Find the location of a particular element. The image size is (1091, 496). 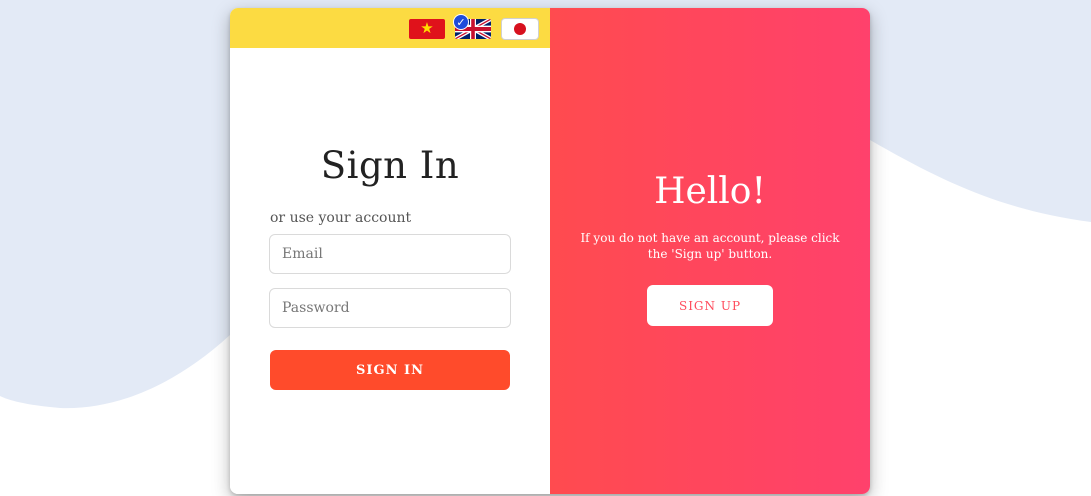

sign-in-subtitle: or use your account is located at coordinates (341, 218).